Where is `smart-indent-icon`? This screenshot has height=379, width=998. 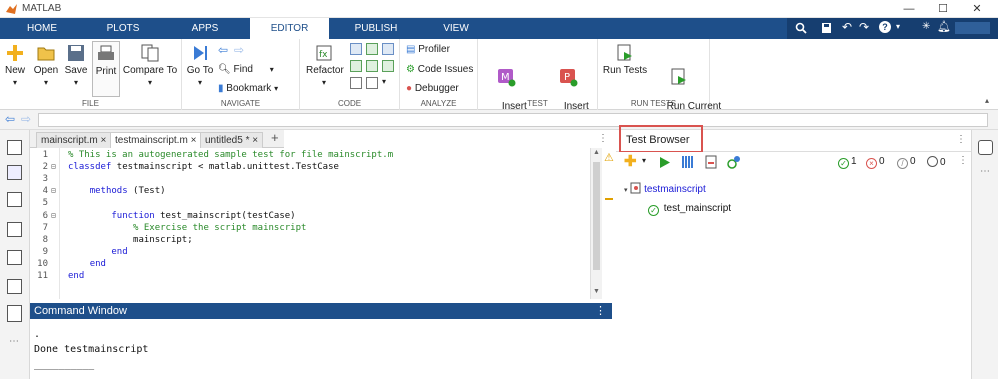 smart-indent-icon is located at coordinates (372, 66).